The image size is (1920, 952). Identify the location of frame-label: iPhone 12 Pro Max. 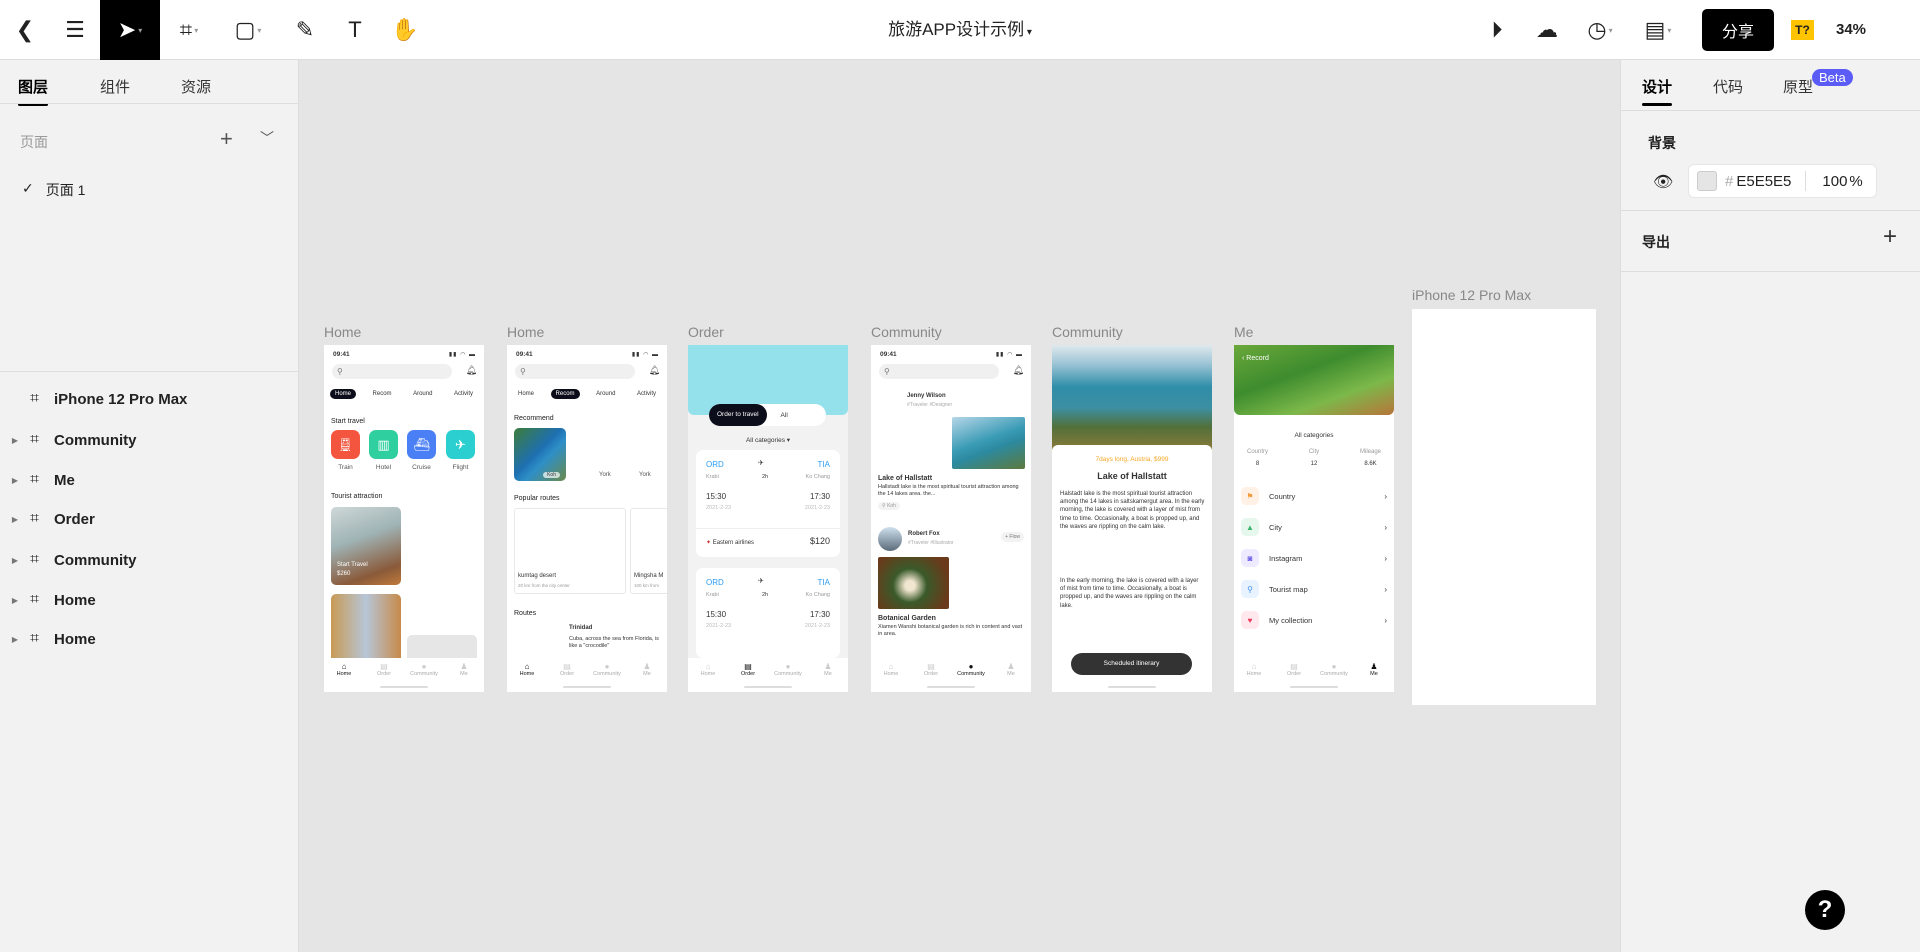
(1471, 295).